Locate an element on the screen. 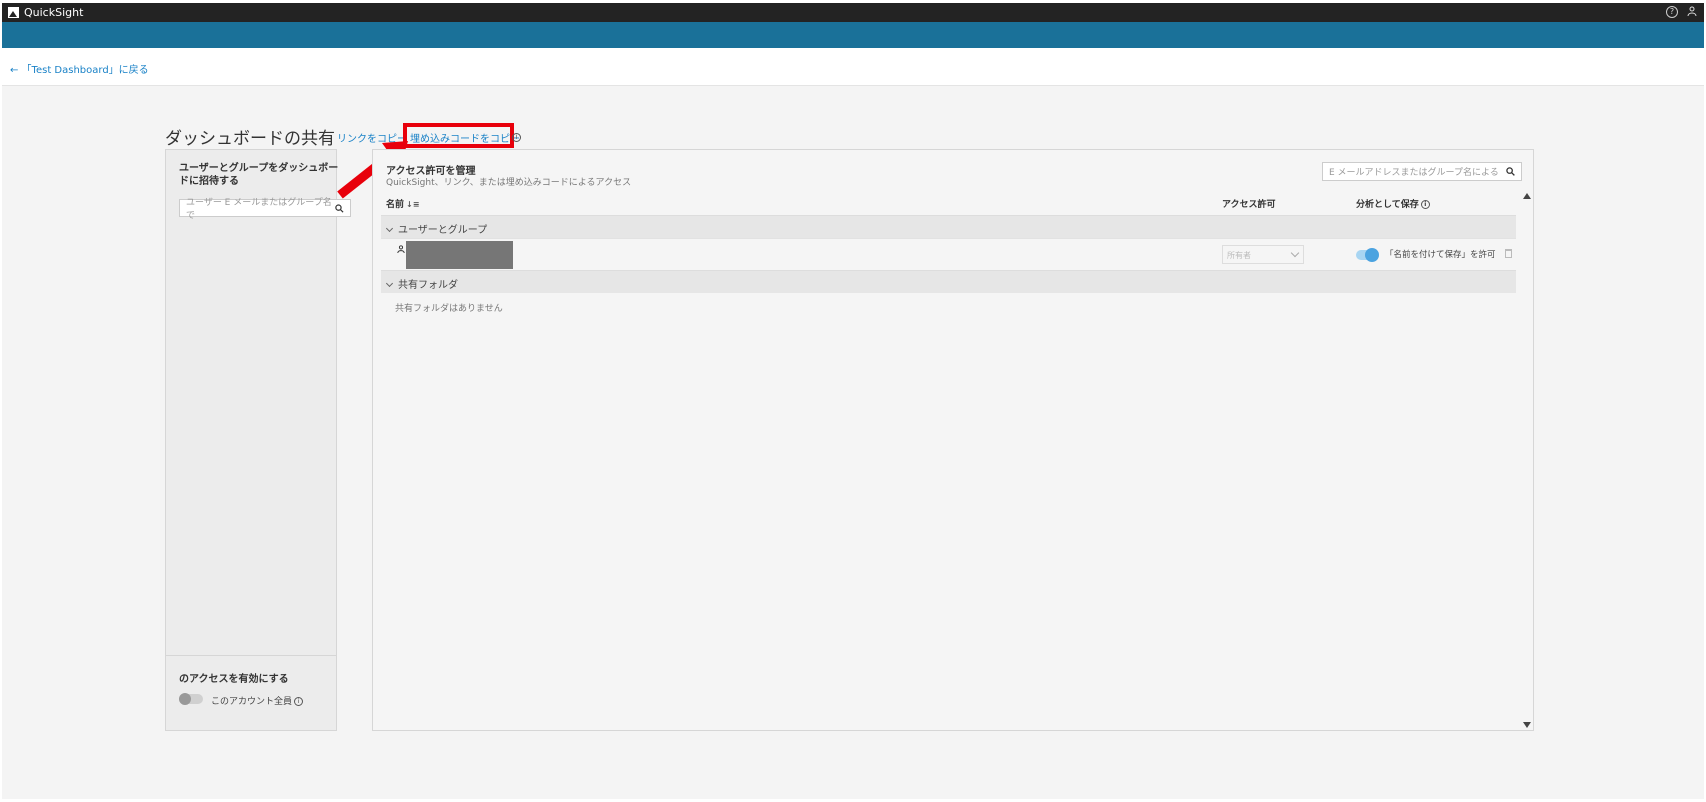 This screenshot has height=802, width=1706. quicksight-logo-icon is located at coordinates (13, 12).